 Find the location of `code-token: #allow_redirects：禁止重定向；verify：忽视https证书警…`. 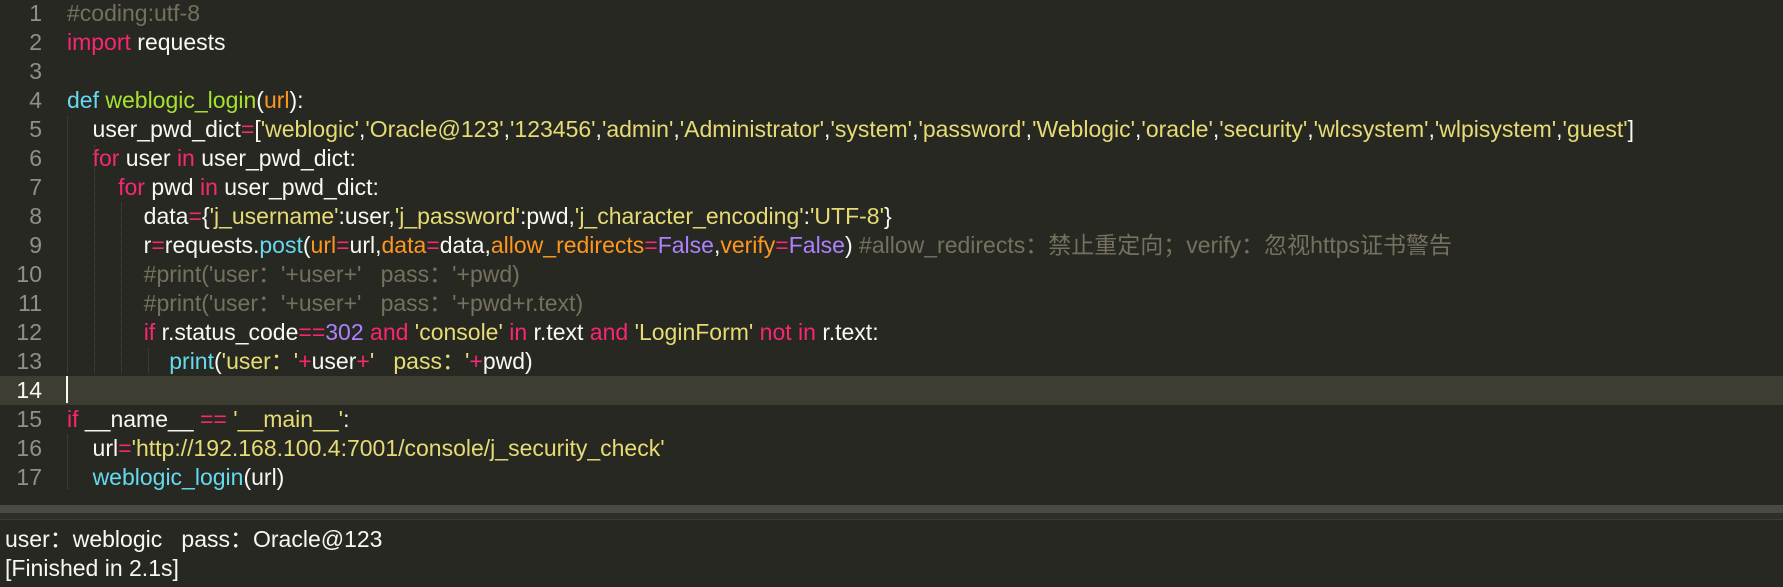

code-token: #allow_redirects：禁止重定向；verify：忽视https证书警… is located at coordinates (1156, 244).